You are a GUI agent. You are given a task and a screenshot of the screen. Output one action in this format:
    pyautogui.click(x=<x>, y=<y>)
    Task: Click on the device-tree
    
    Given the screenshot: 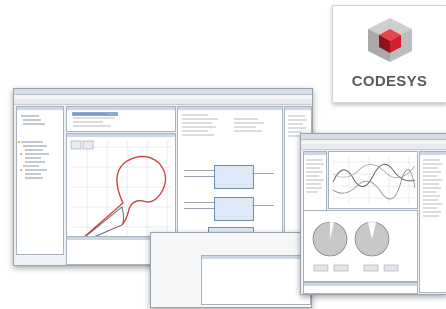 What is the action you would take?
    pyautogui.click(x=40, y=180)
    